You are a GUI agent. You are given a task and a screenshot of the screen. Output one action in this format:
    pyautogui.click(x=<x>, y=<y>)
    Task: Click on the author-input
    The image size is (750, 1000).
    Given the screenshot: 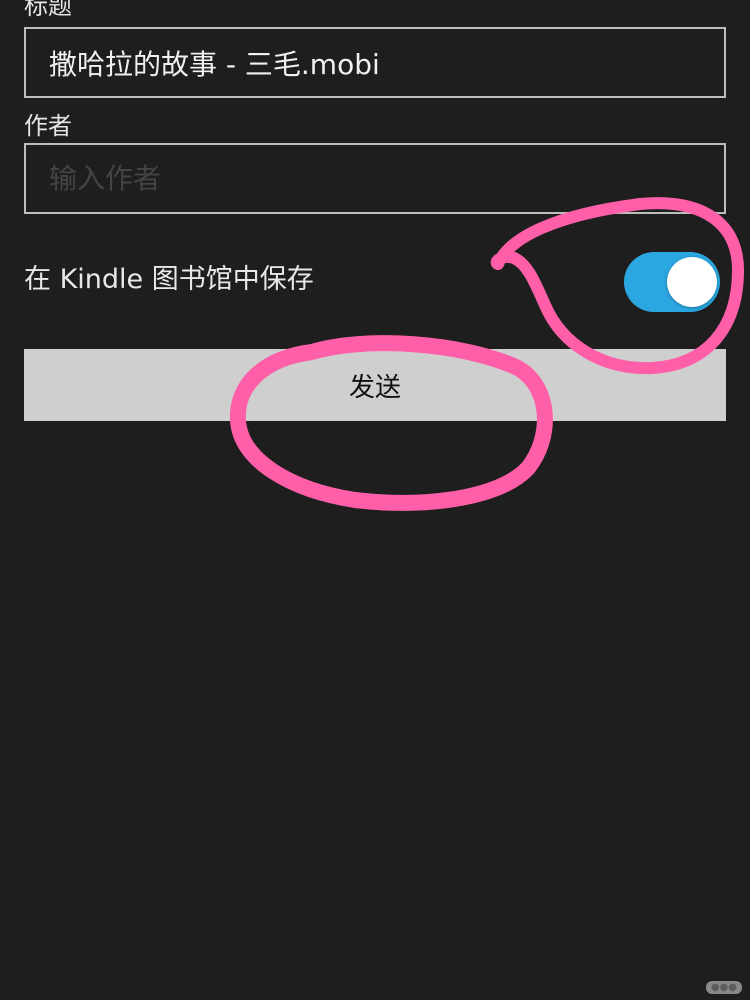 What is the action you would take?
    pyautogui.click(x=375, y=178)
    